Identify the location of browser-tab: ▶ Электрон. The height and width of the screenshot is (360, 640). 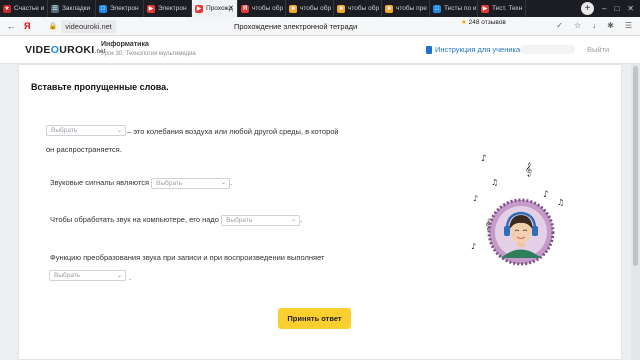
(168, 8).